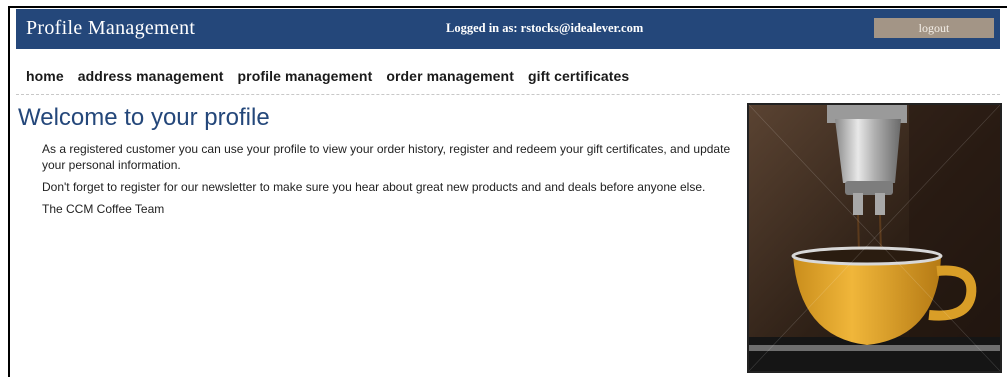 This screenshot has height=377, width=1007. Describe the element at coordinates (508, 94) in the screenshot. I see `nav-divider` at that location.